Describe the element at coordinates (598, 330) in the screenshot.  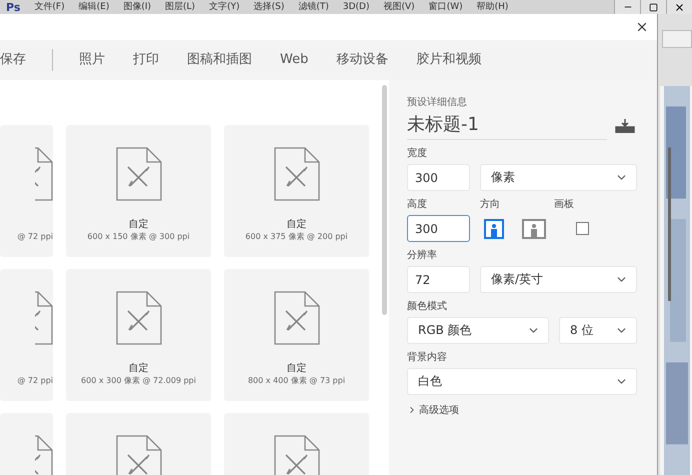
I see `bit-depth-dropdown: 8 位` at that location.